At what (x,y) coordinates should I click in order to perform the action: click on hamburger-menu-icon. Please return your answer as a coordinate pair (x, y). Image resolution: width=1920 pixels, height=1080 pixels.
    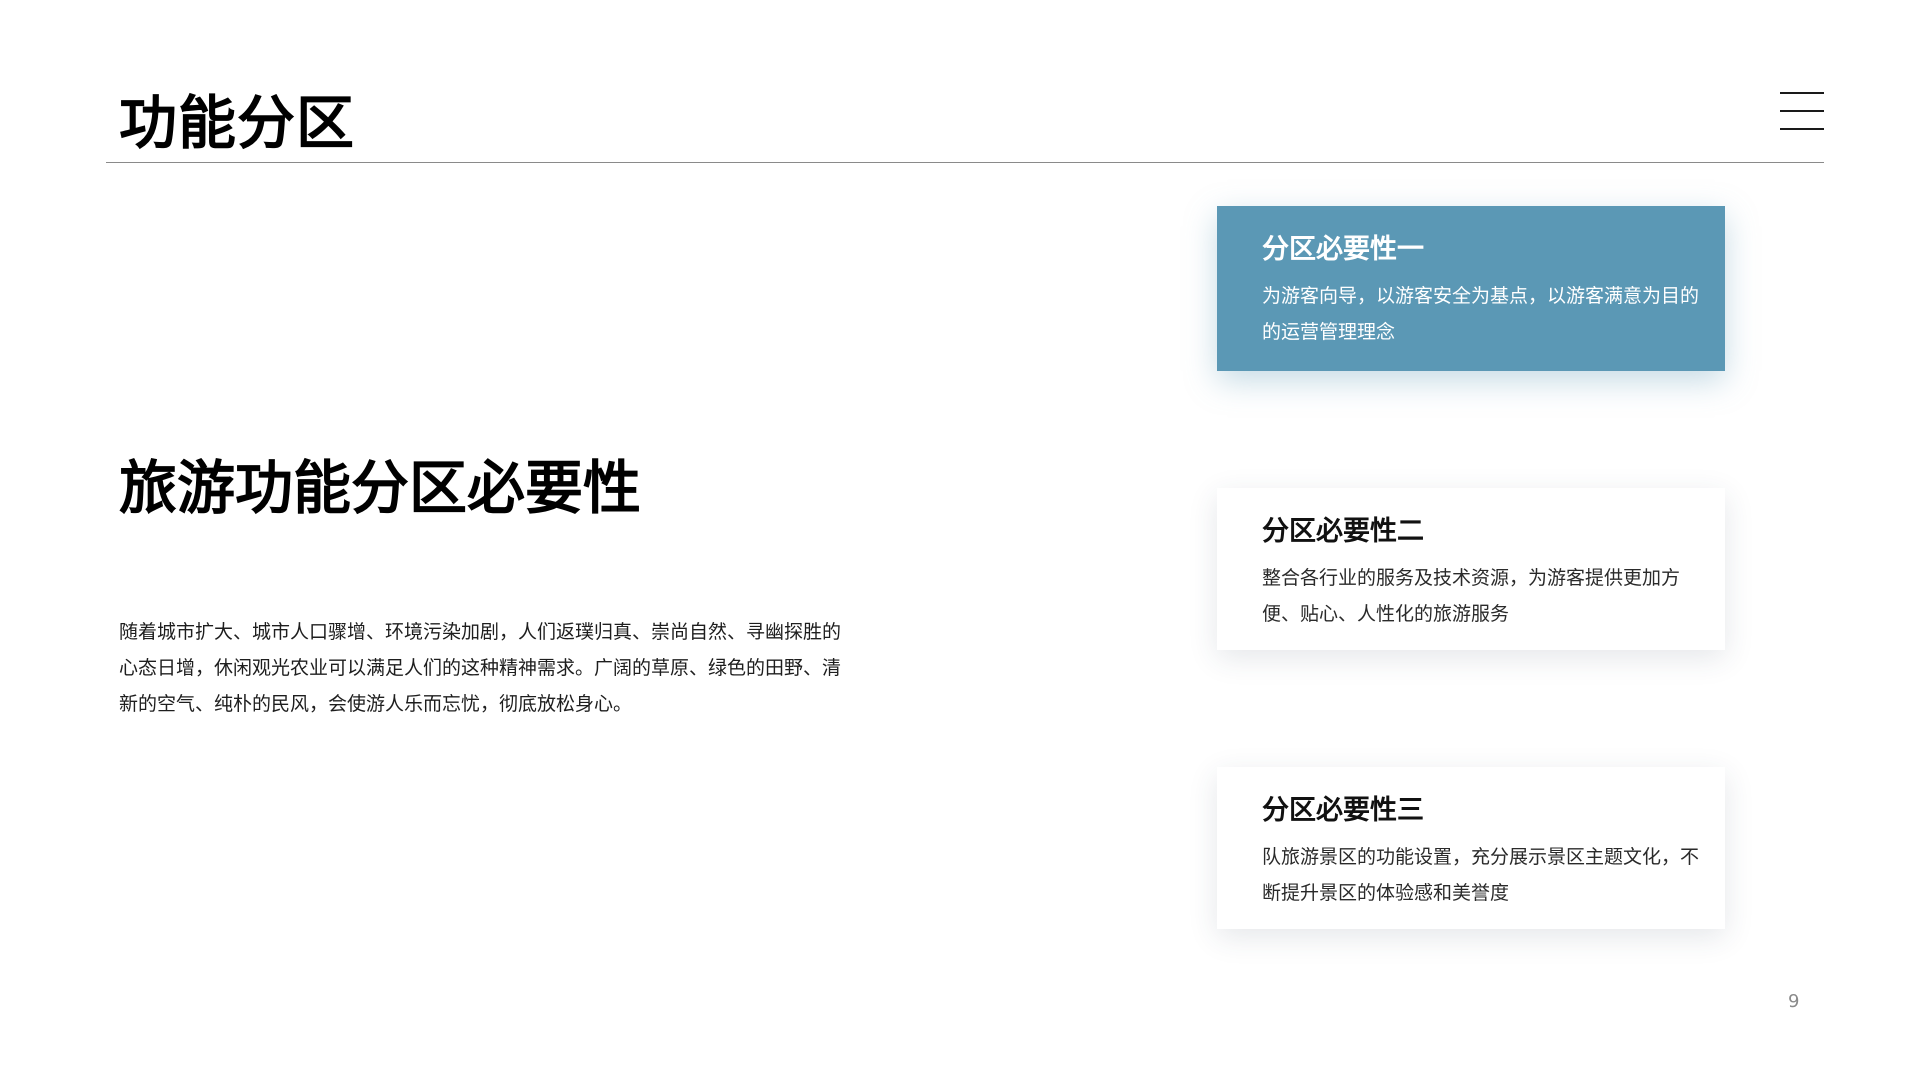
    Looking at the image, I should click on (1802, 112).